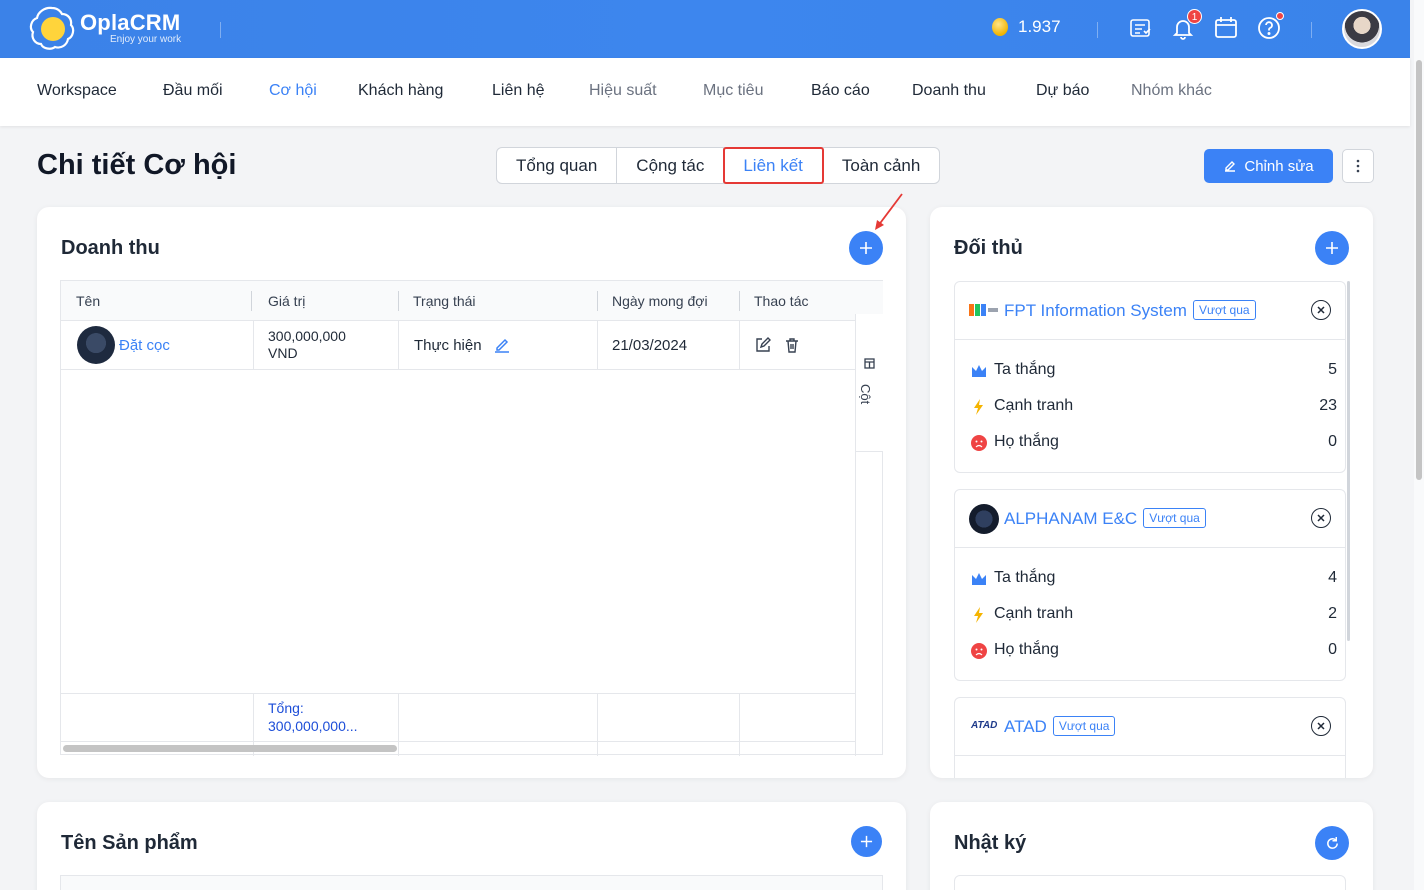 The width and height of the screenshot is (1424, 890). Describe the element at coordinates (1362, 29) in the screenshot. I see `user-avatar` at that location.